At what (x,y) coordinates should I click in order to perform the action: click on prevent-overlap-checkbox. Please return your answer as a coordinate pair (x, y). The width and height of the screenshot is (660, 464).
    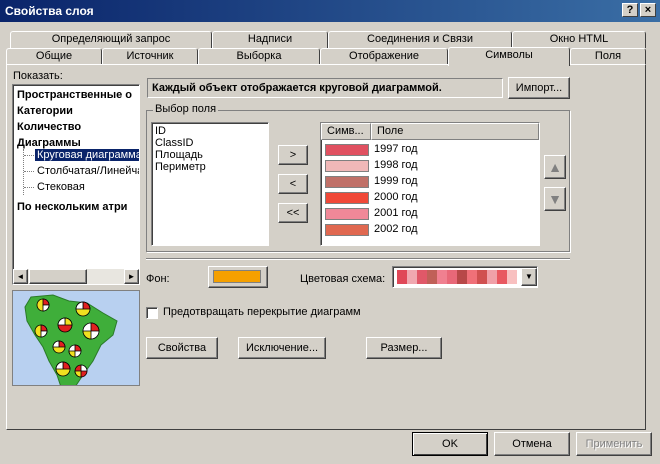
    Looking at the image, I should click on (152, 313).